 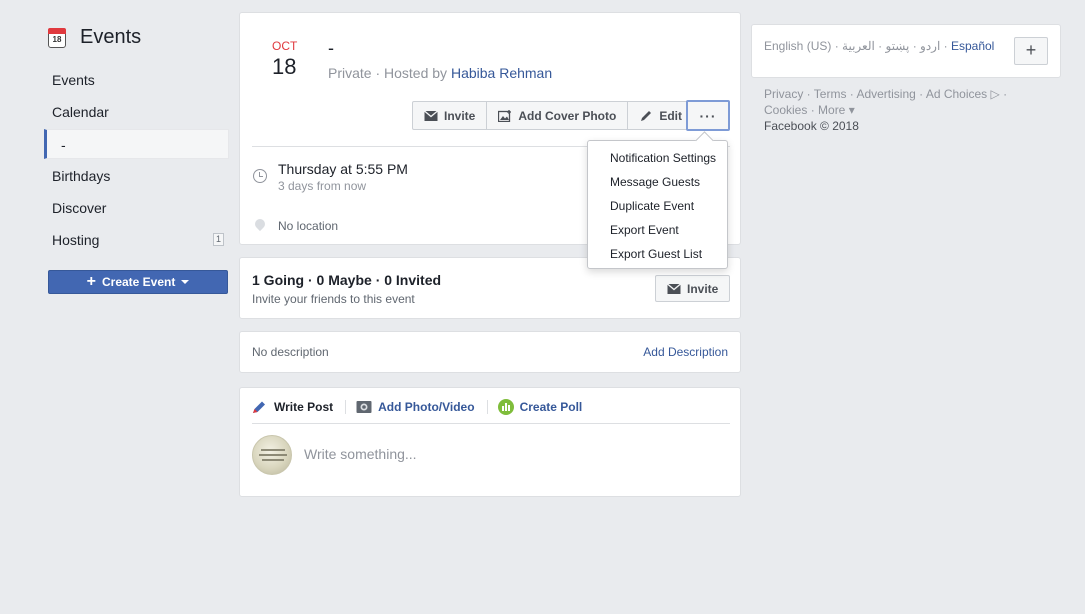 What do you see at coordinates (136, 208) in the screenshot?
I see `sidebar-item-discover: Discover` at bounding box center [136, 208].